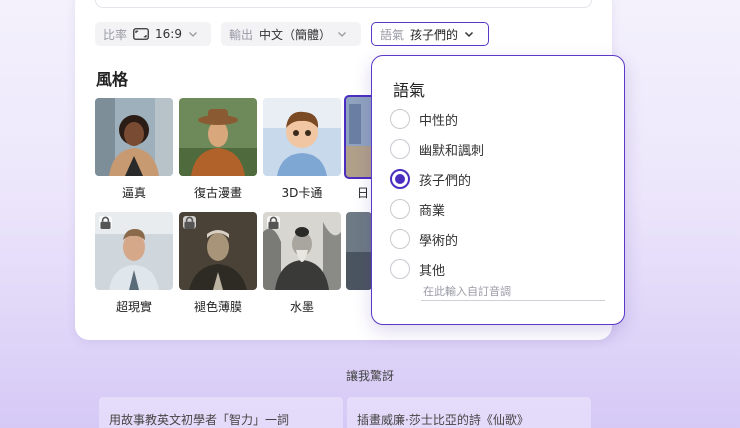  Describe the element at coordinates (115, 34) in the screenshot. I see `ratio-key: 比率` at that location.